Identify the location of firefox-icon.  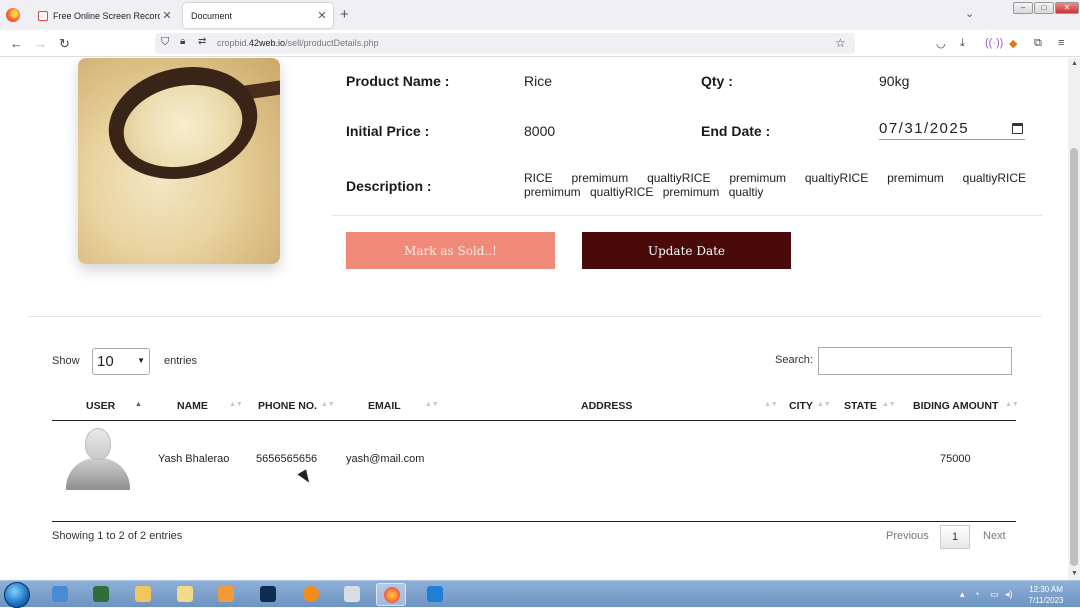
(13, 15).